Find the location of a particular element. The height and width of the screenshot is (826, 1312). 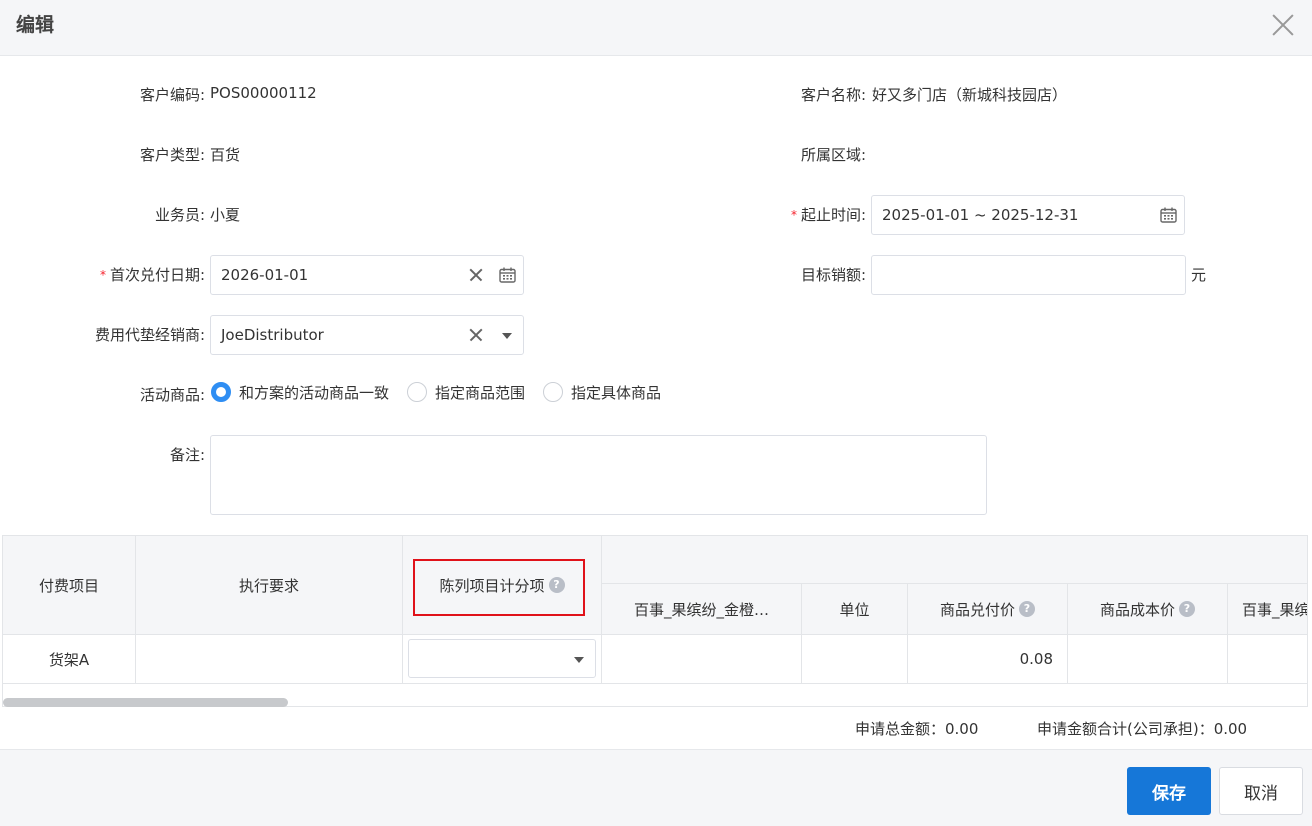

close-icon is located at coordinates (1283, 25).